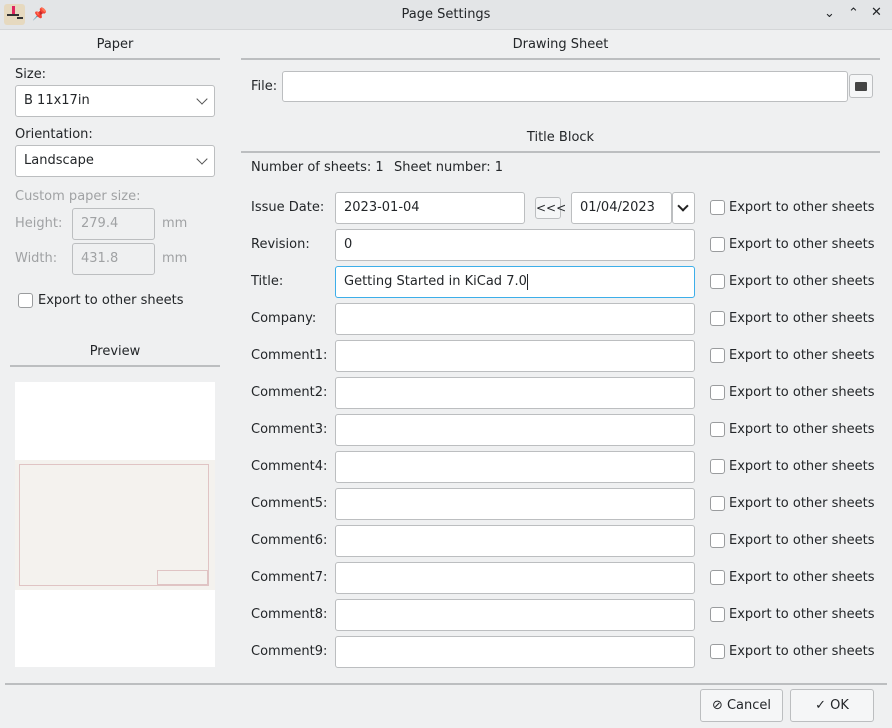 The image size is (892, 728). I want to click on width-unit: mm, so click(175, 258).